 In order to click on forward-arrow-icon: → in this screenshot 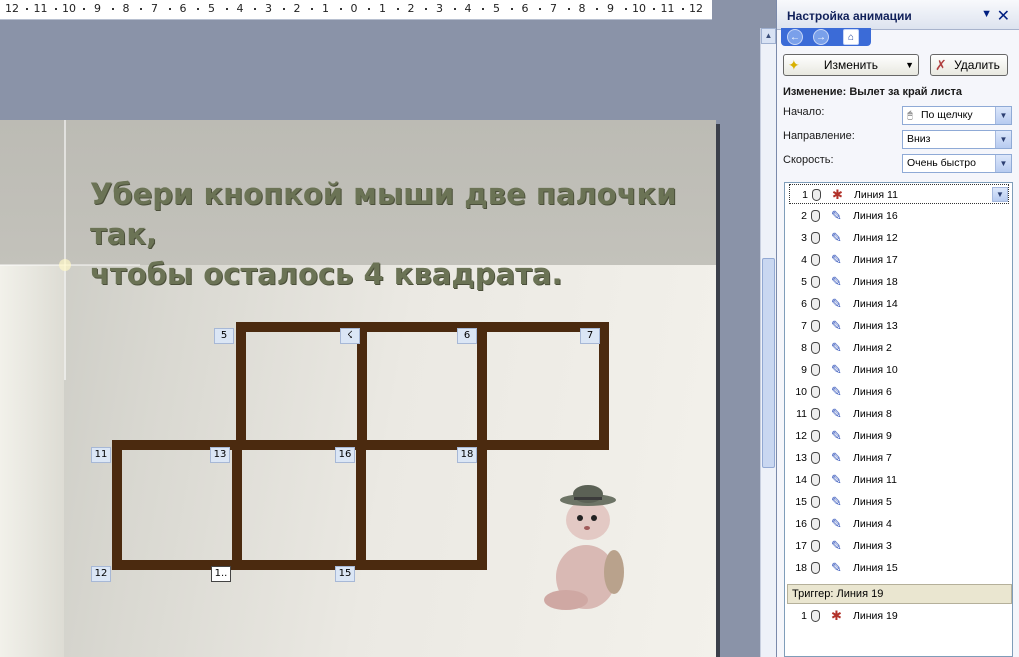, I will do `click(821, 37)`.